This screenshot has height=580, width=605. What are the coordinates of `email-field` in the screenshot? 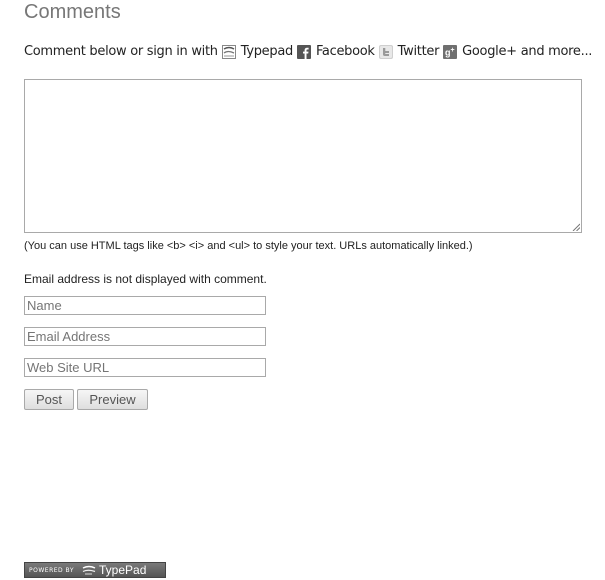 It's located at (145, 336).